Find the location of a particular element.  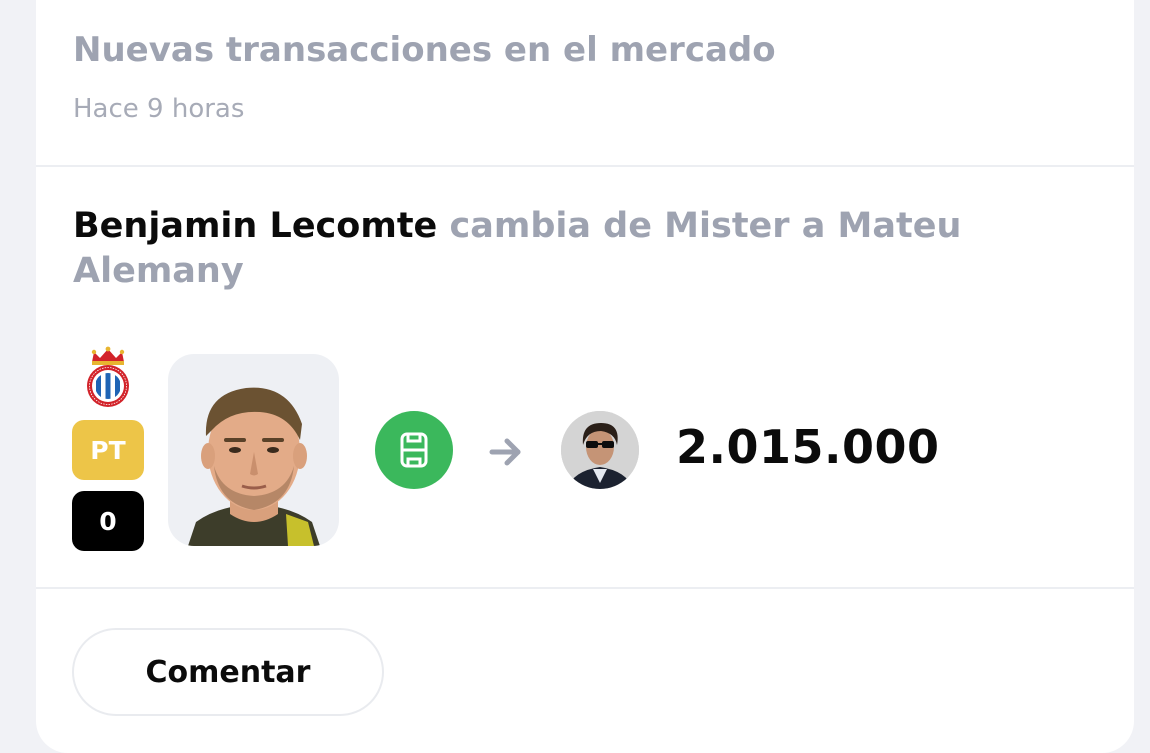

transfer-price: 2.015.000 is located at coordinates (808, 447).